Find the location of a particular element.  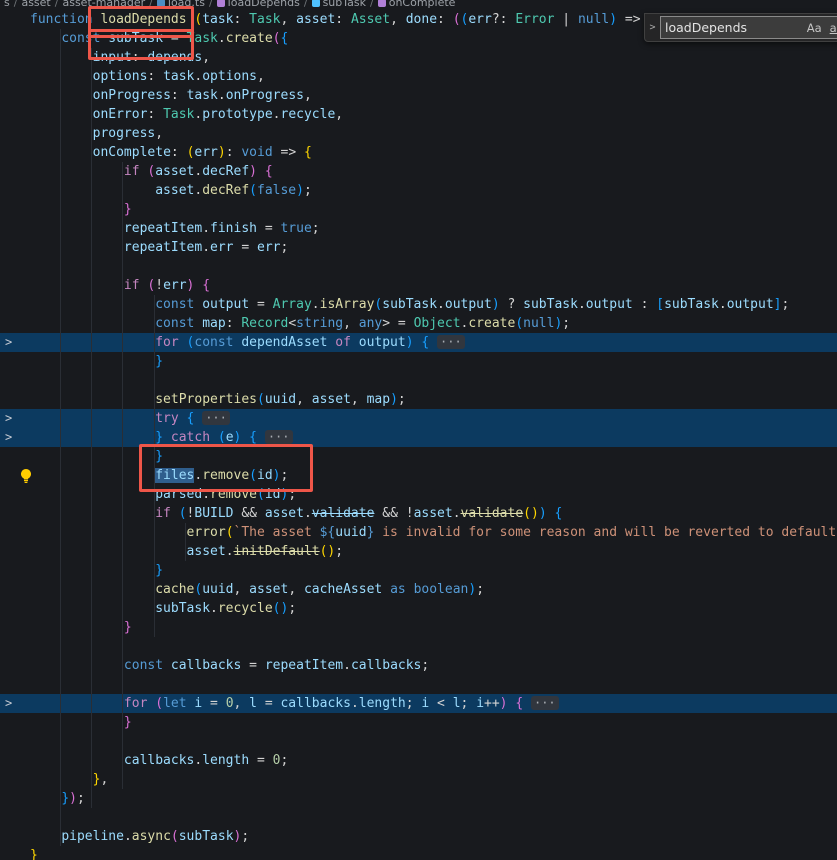

breadcrumb-item: asset-manager is located at coordinates (103, 4).